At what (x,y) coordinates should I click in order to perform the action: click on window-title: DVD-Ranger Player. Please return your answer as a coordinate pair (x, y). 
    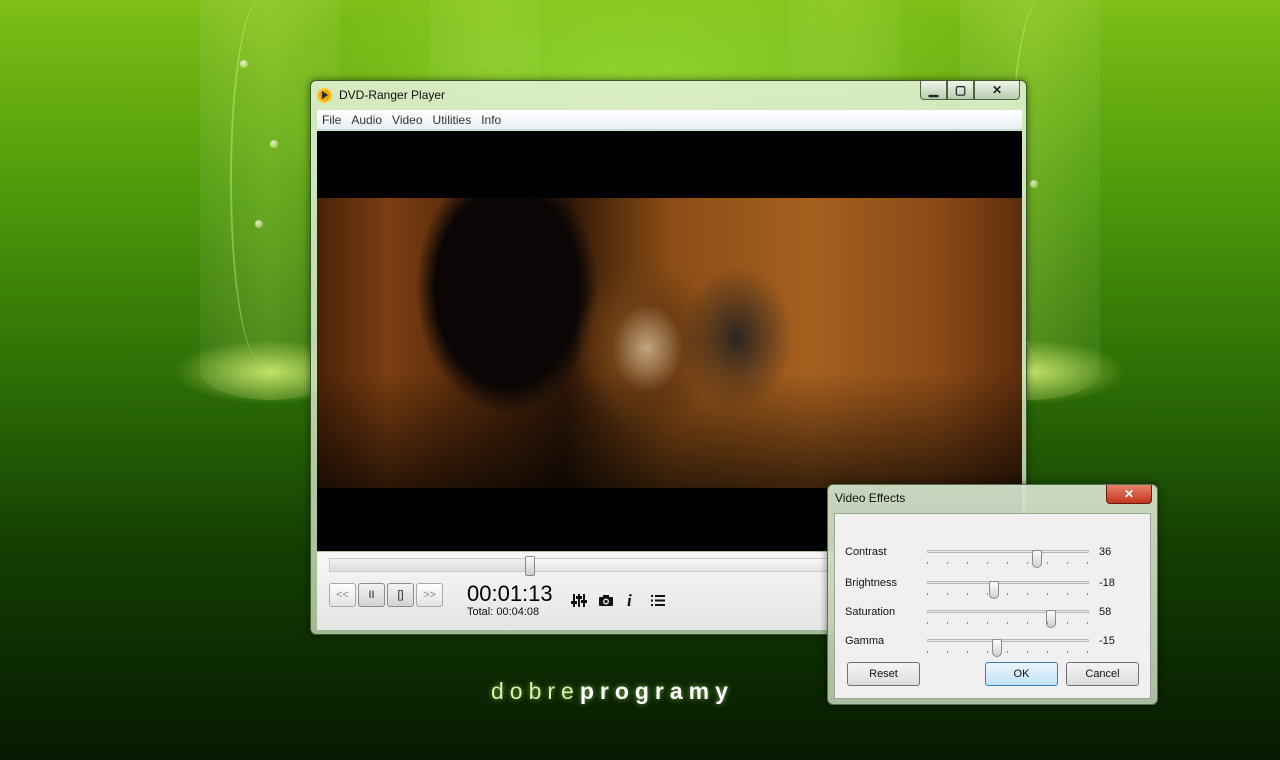
    Looking at the image, I should click on (392, 95).